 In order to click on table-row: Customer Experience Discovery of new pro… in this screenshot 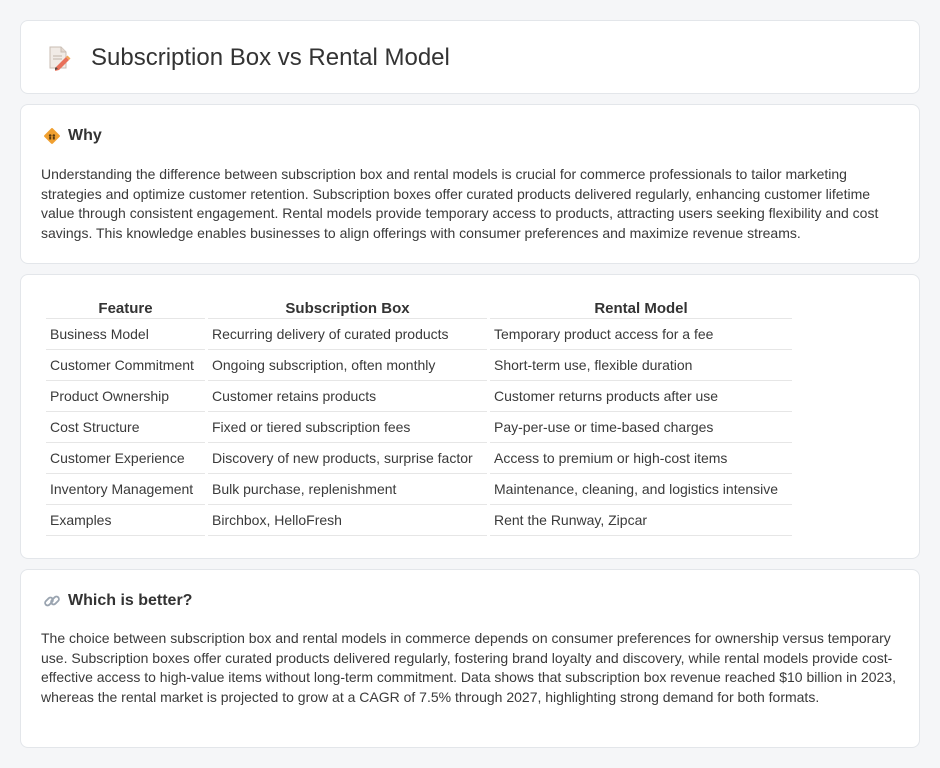, I will do `click(419, 458)`.